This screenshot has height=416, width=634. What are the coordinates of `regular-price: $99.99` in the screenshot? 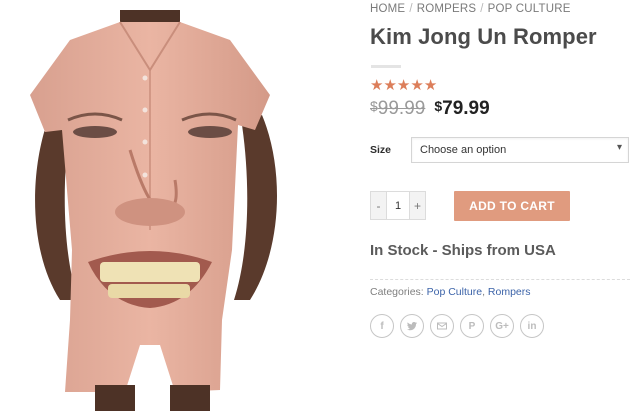 It's located at (397, 109).